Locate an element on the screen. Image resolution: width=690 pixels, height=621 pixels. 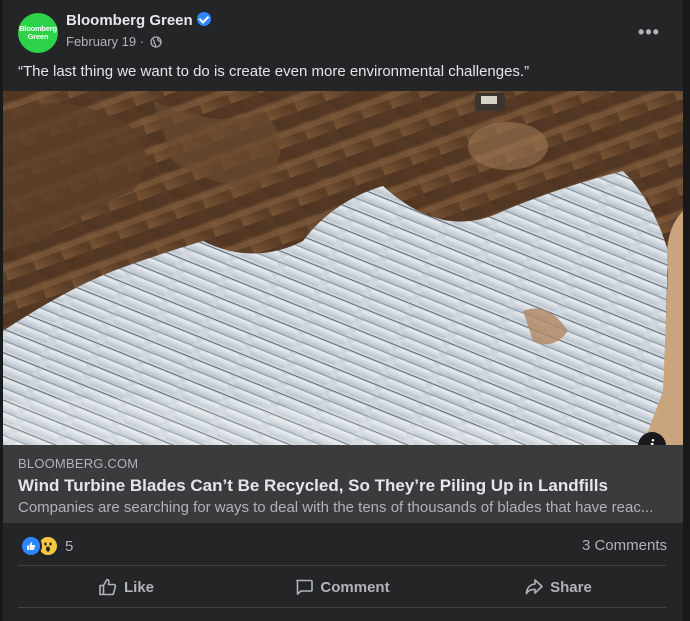
more-options-icon: ••• is located at coordinates (649, 31).